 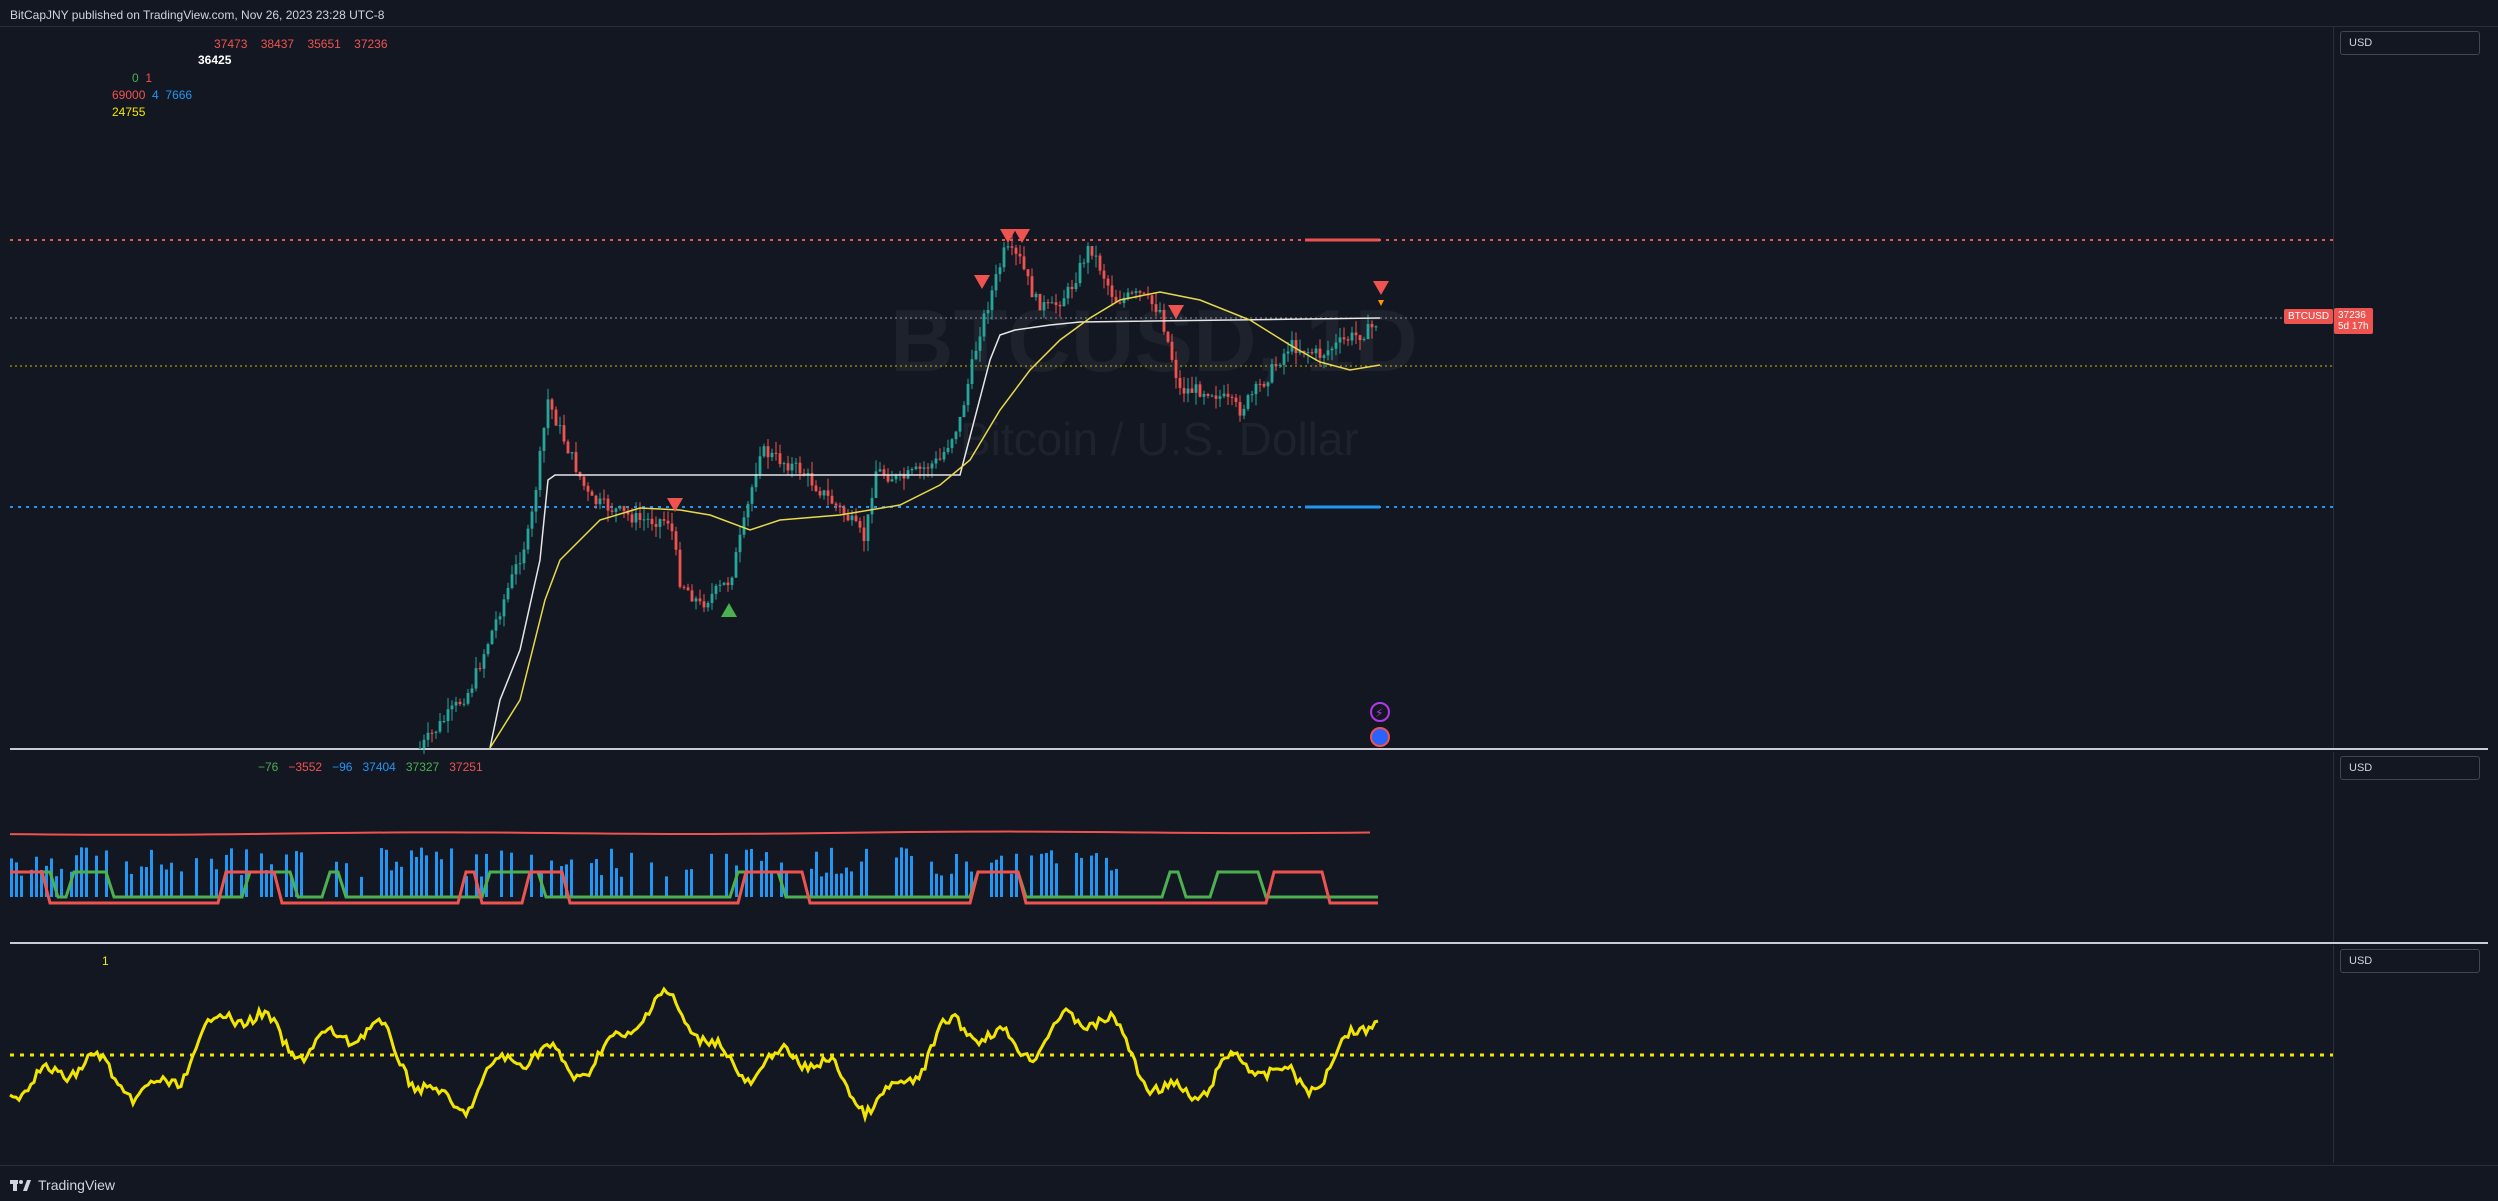 What do you see at coordinates (1381, 288) in the screenshot?
I see `sell-signal-triangle` at bounding box center [1381, 288].